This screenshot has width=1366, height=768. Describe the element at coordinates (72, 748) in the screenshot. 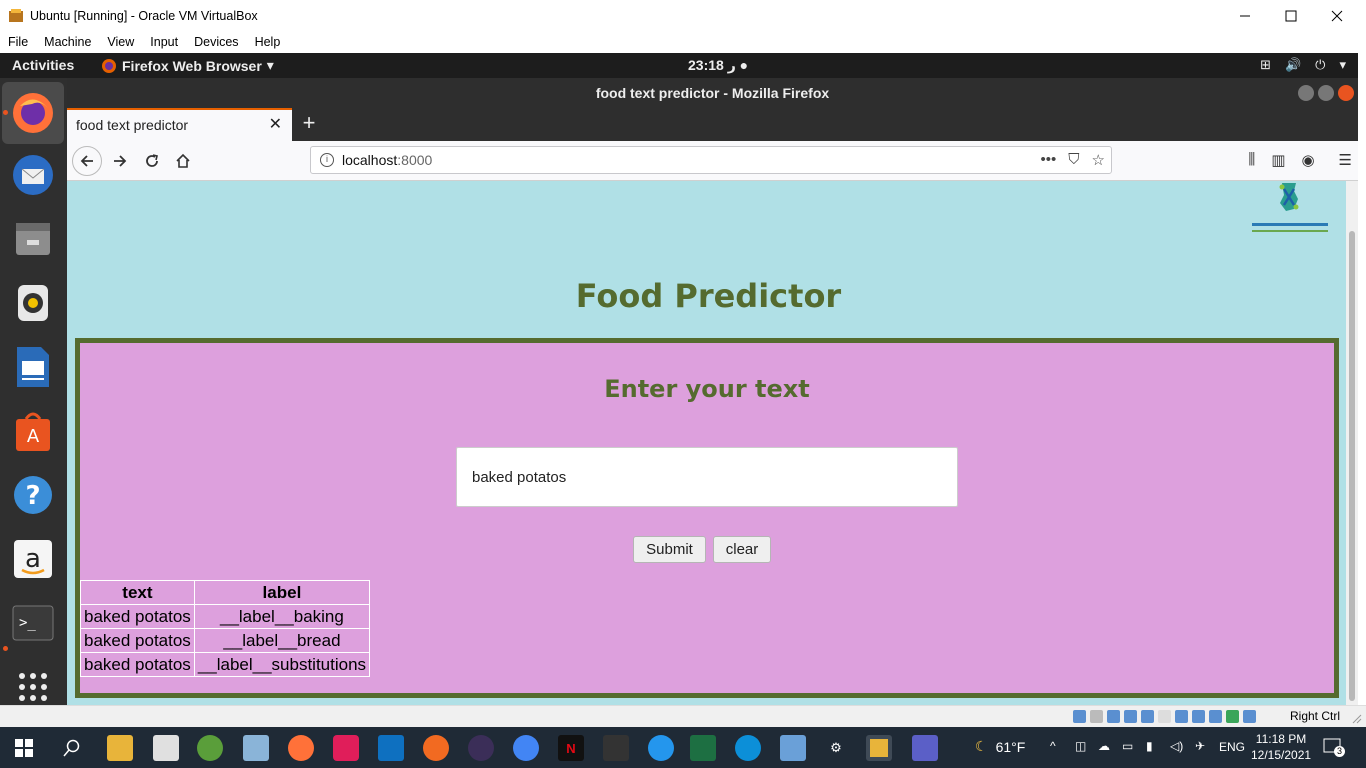

I see `search-button` at that location.